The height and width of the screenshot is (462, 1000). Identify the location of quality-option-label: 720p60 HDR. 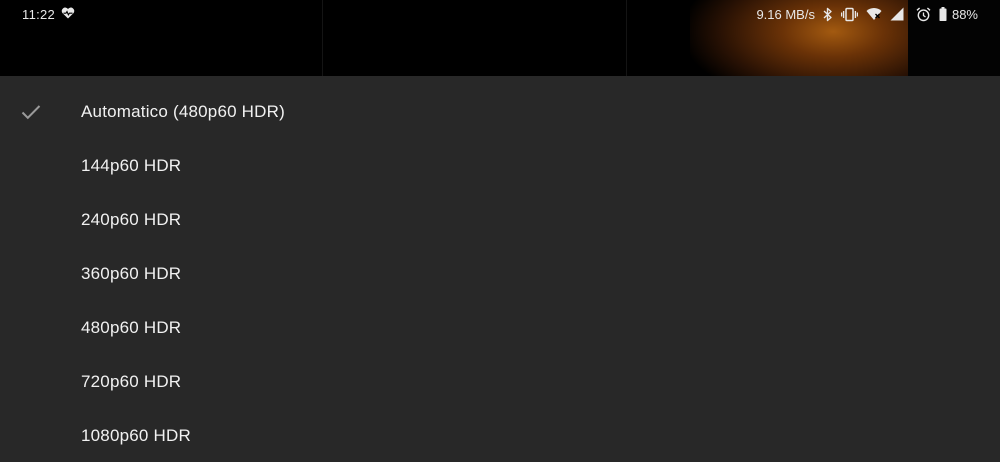
(131, 381).